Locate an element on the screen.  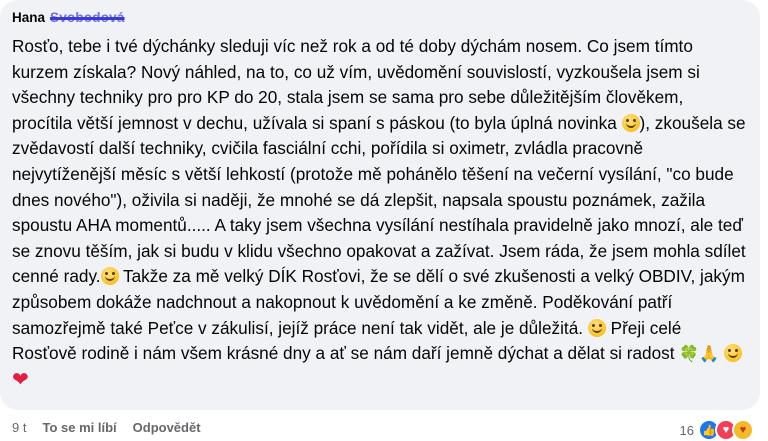
reply-button: Odpovědět is located at coordinates (167, 427).